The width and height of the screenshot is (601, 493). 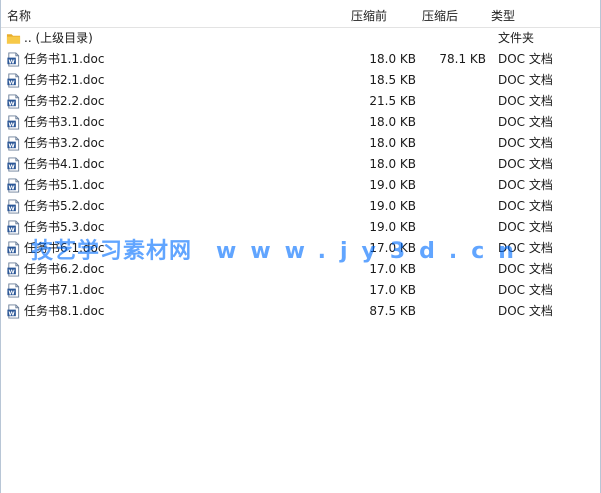 I want to click on file-name: 任务书6.1.doc, so click(x=64, y=248).